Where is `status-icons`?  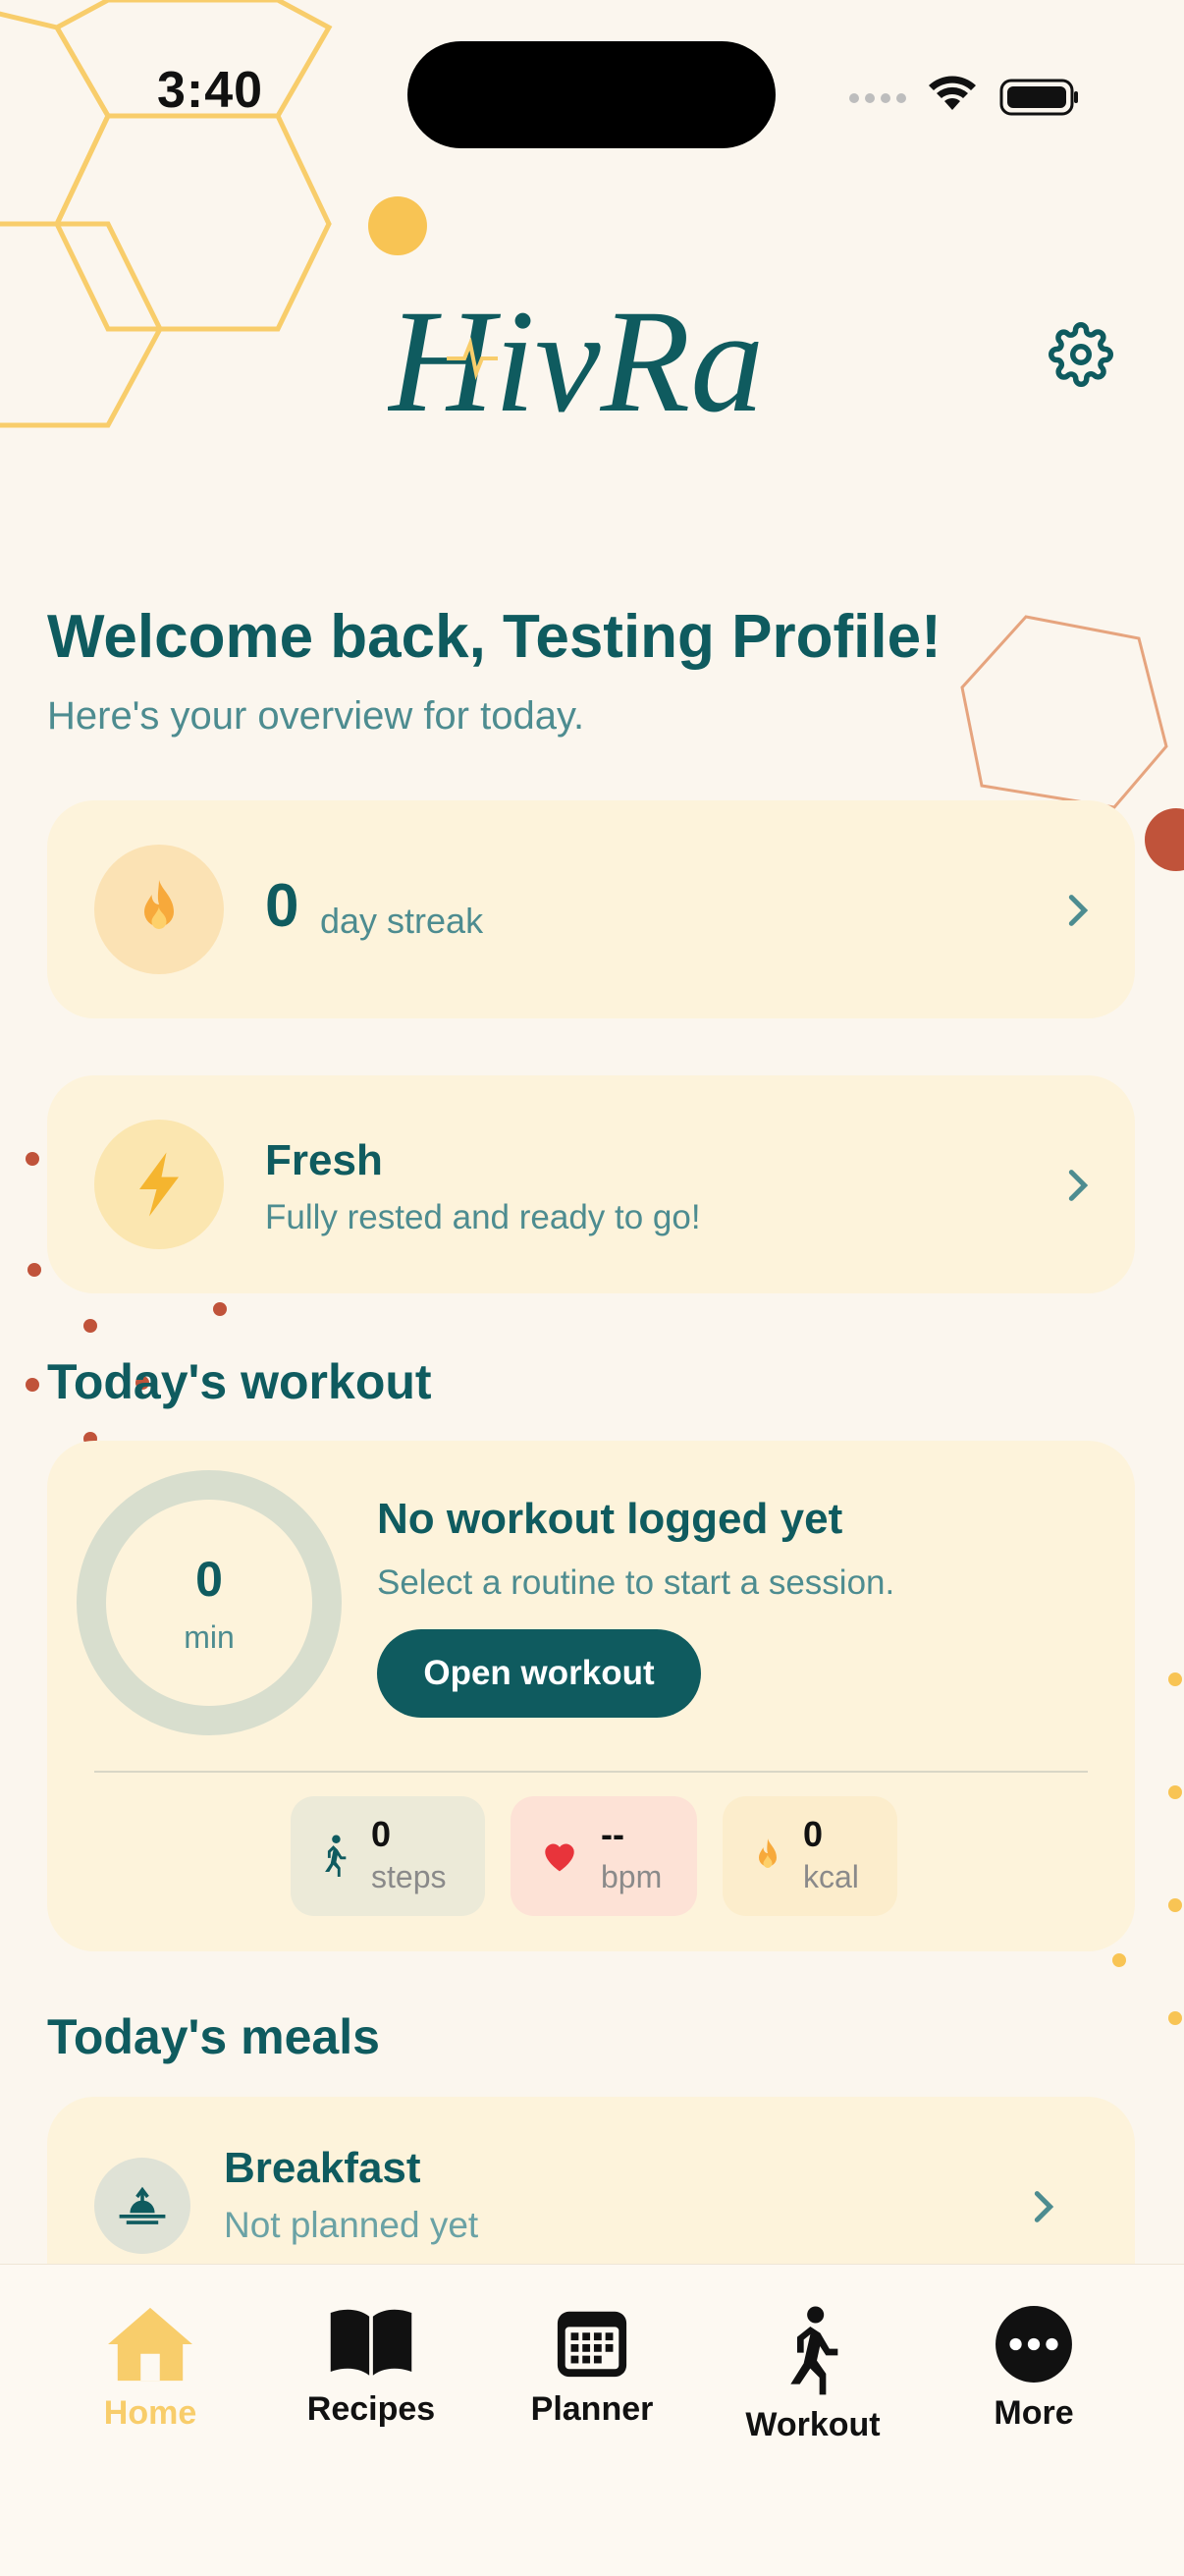
status-icons is located at coordinates (963, 96).